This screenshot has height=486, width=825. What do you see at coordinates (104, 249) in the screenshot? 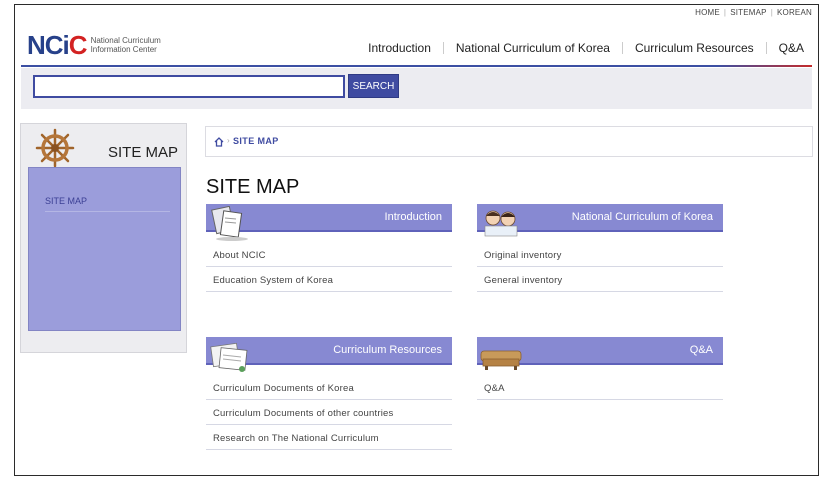
I see `sidebar-menu: SITE MAP` at bounding box center [104, 249].